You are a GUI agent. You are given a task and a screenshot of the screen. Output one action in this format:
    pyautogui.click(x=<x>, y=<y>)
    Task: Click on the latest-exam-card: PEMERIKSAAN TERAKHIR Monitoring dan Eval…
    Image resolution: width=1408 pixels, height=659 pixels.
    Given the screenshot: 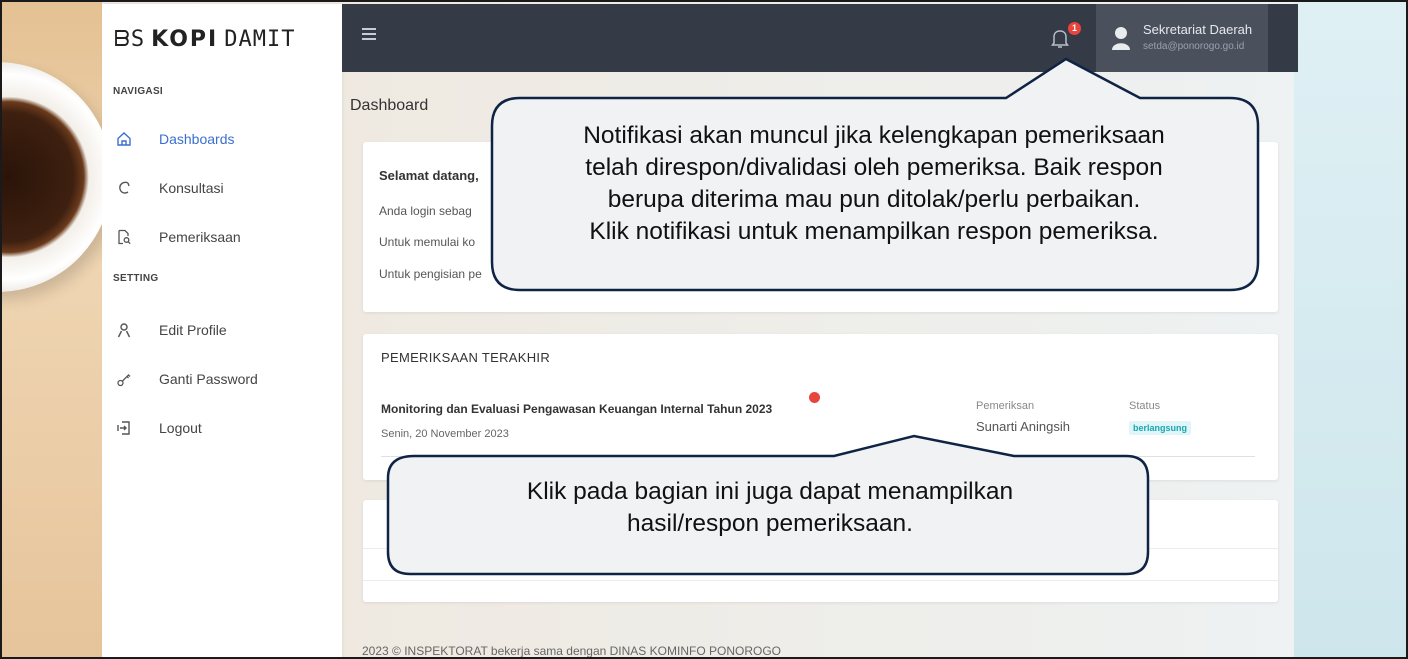 What is the action you would take?
    pyautogui.click(x=820, y=407)
    